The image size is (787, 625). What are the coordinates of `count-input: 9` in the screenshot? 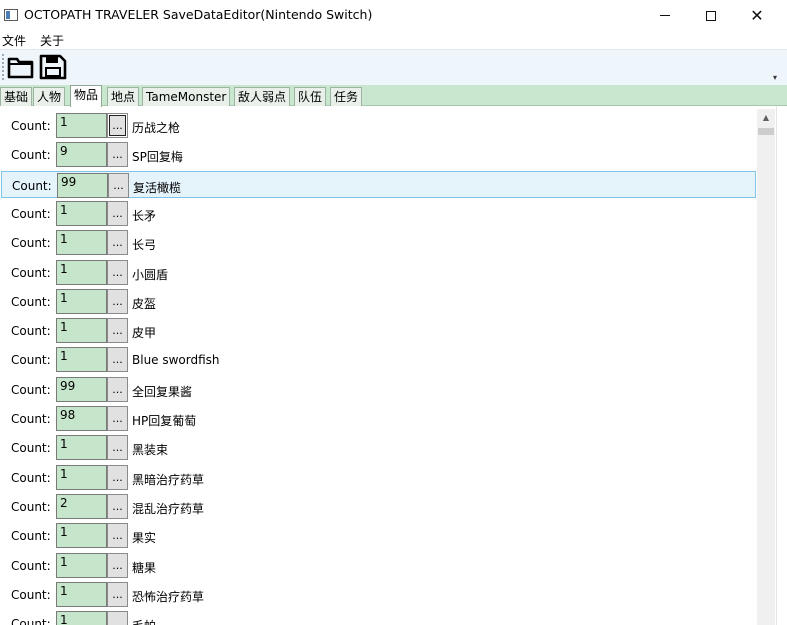 It's located at (81, 155).